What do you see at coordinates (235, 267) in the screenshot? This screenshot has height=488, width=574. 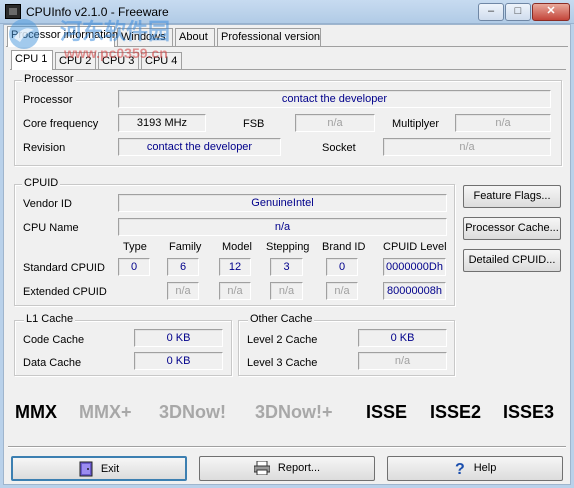 I see `standard-model-value: 12` at bounding box center [235, 267].